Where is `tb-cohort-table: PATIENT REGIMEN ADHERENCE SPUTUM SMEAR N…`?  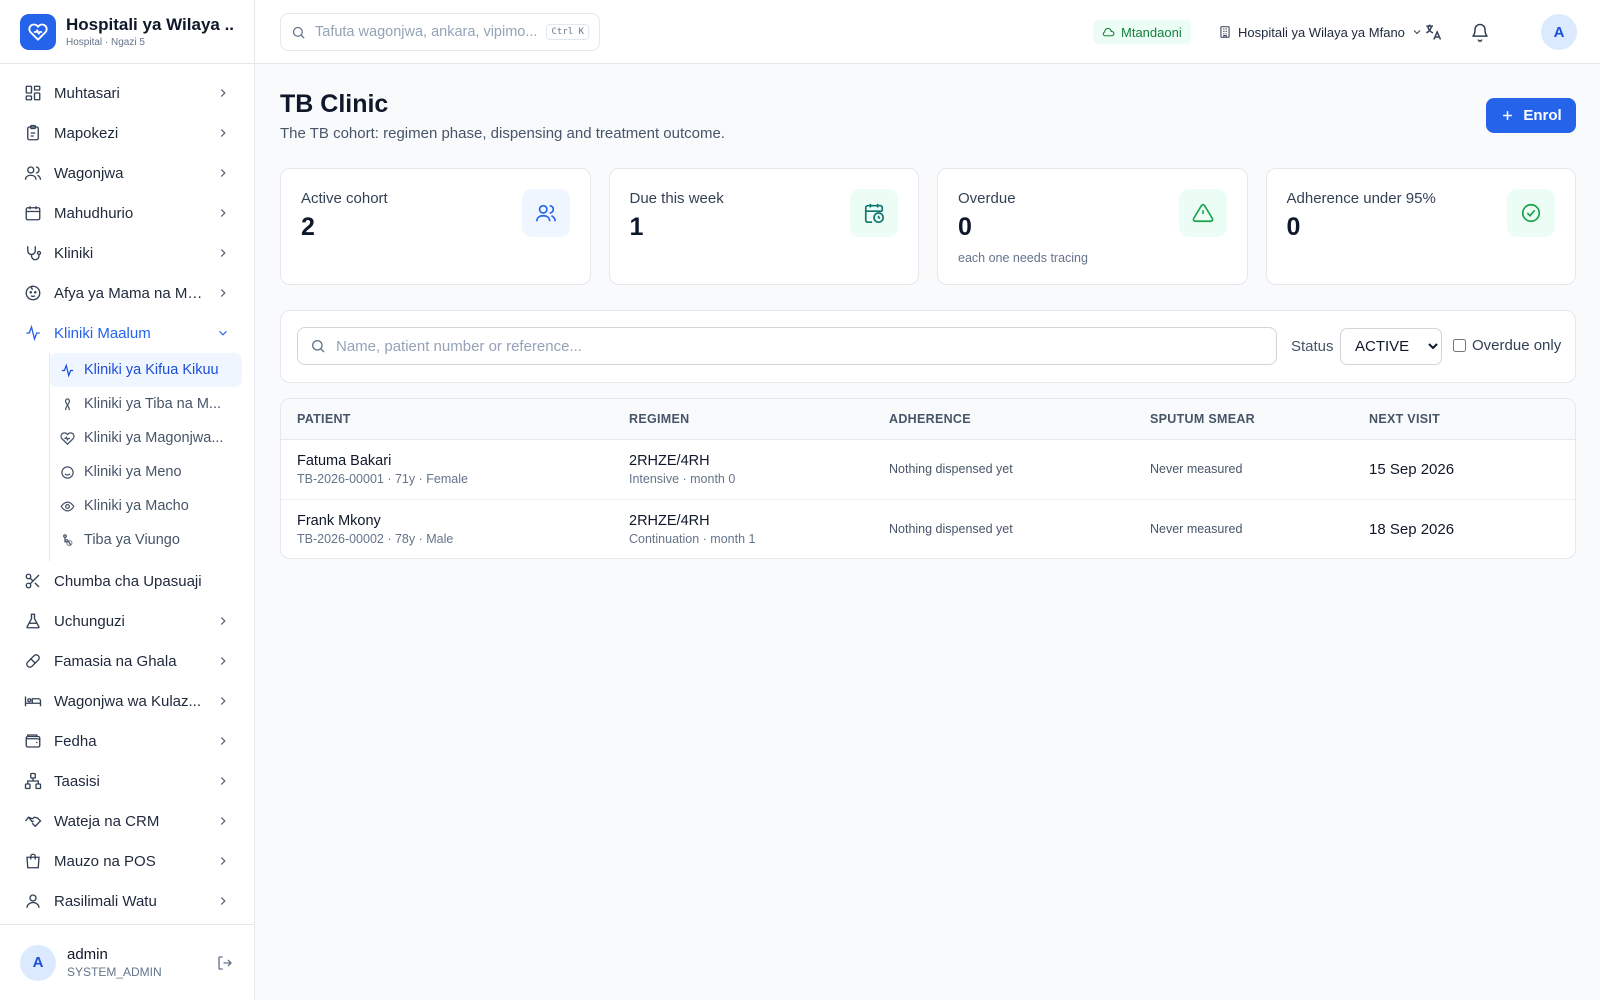 tb-cohort-table: PATIENT REGIMEN ADHERENCE SPUTUM SMEAR N… is located at coordinates (928, 478).